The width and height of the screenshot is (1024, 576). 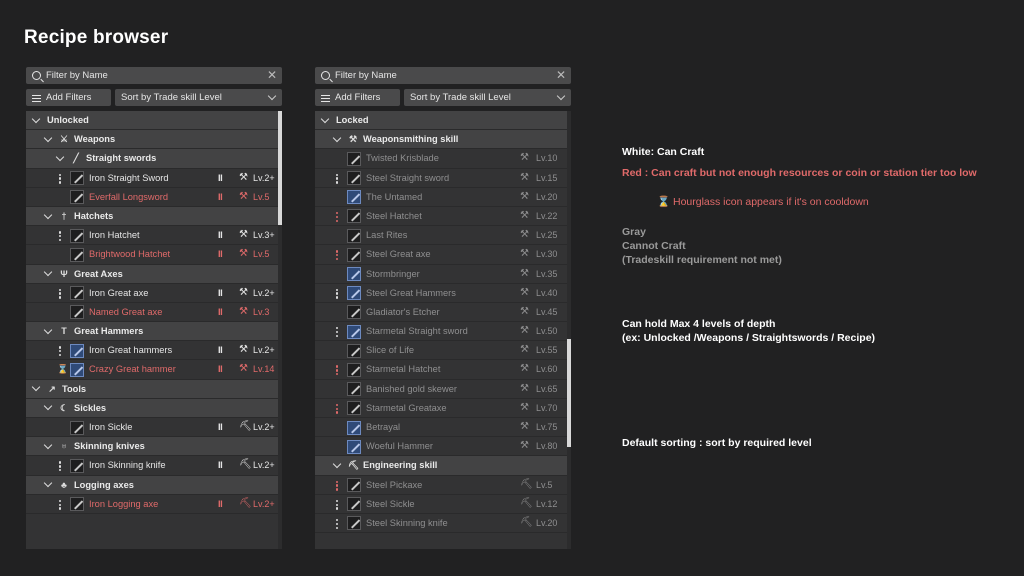 I want to click on recipe-name: Iron Great hammers, so click(x=131, y=350).